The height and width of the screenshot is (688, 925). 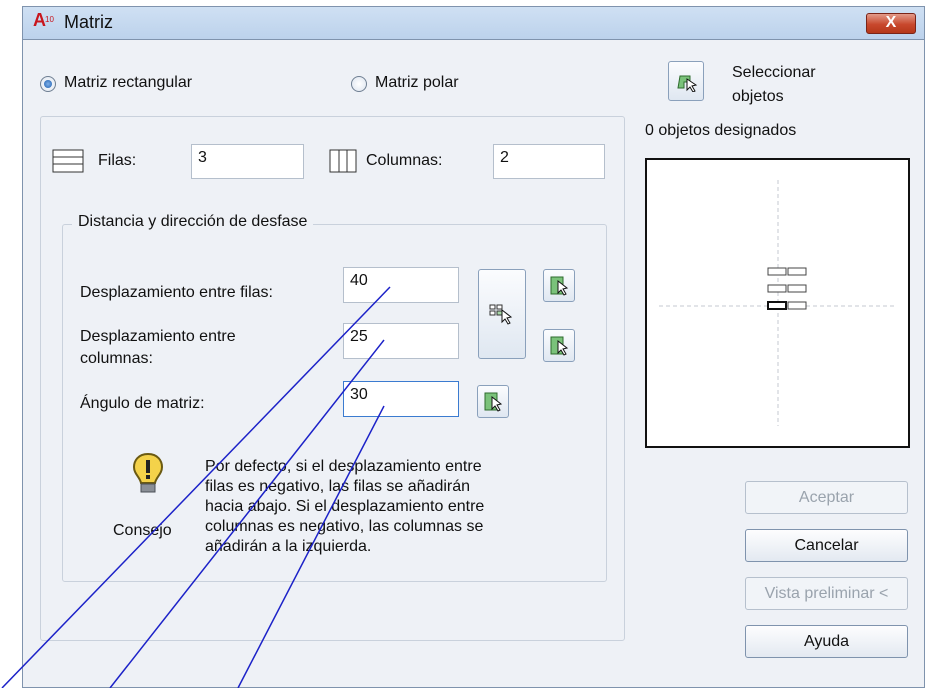 What do you see at coordinates (774, 72) in the screenshot?
I see `select-objects-label-1: Seleccionar` at bounding box center [774, 72].